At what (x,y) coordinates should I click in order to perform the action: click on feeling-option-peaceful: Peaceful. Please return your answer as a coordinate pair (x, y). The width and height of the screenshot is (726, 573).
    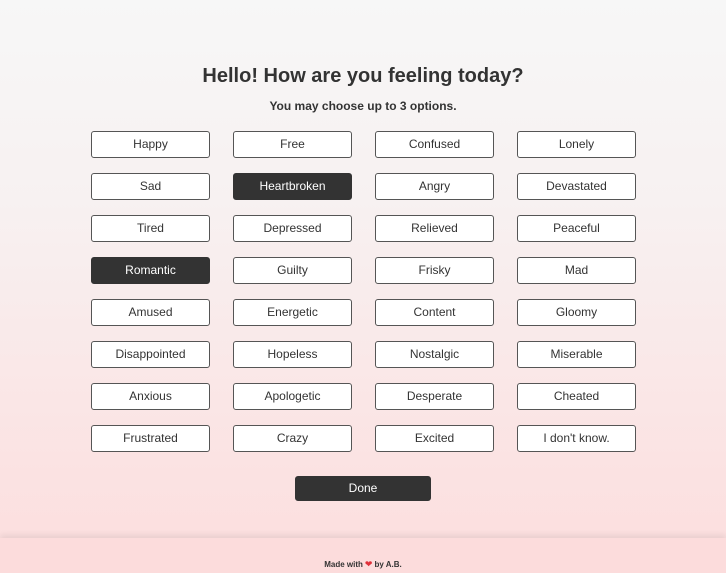
    Looking at the image, I should click on (576, 228).